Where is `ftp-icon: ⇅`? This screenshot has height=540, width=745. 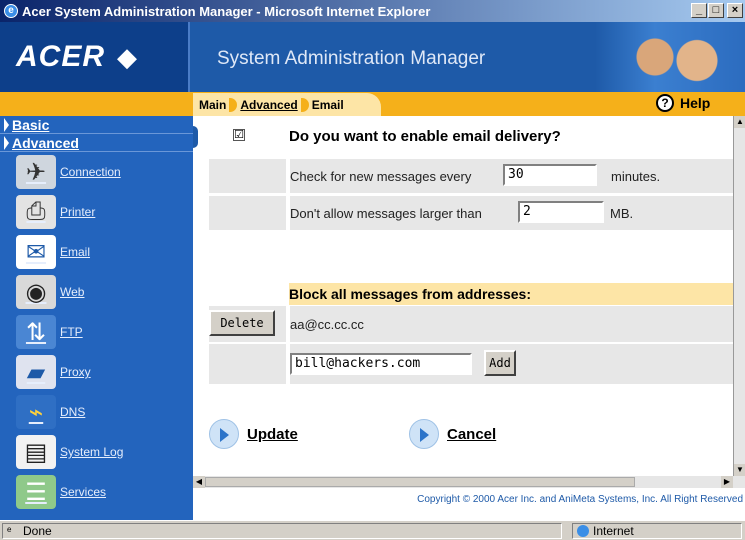
ftp-icon: ⇅ is located at coordinates (36, 332).